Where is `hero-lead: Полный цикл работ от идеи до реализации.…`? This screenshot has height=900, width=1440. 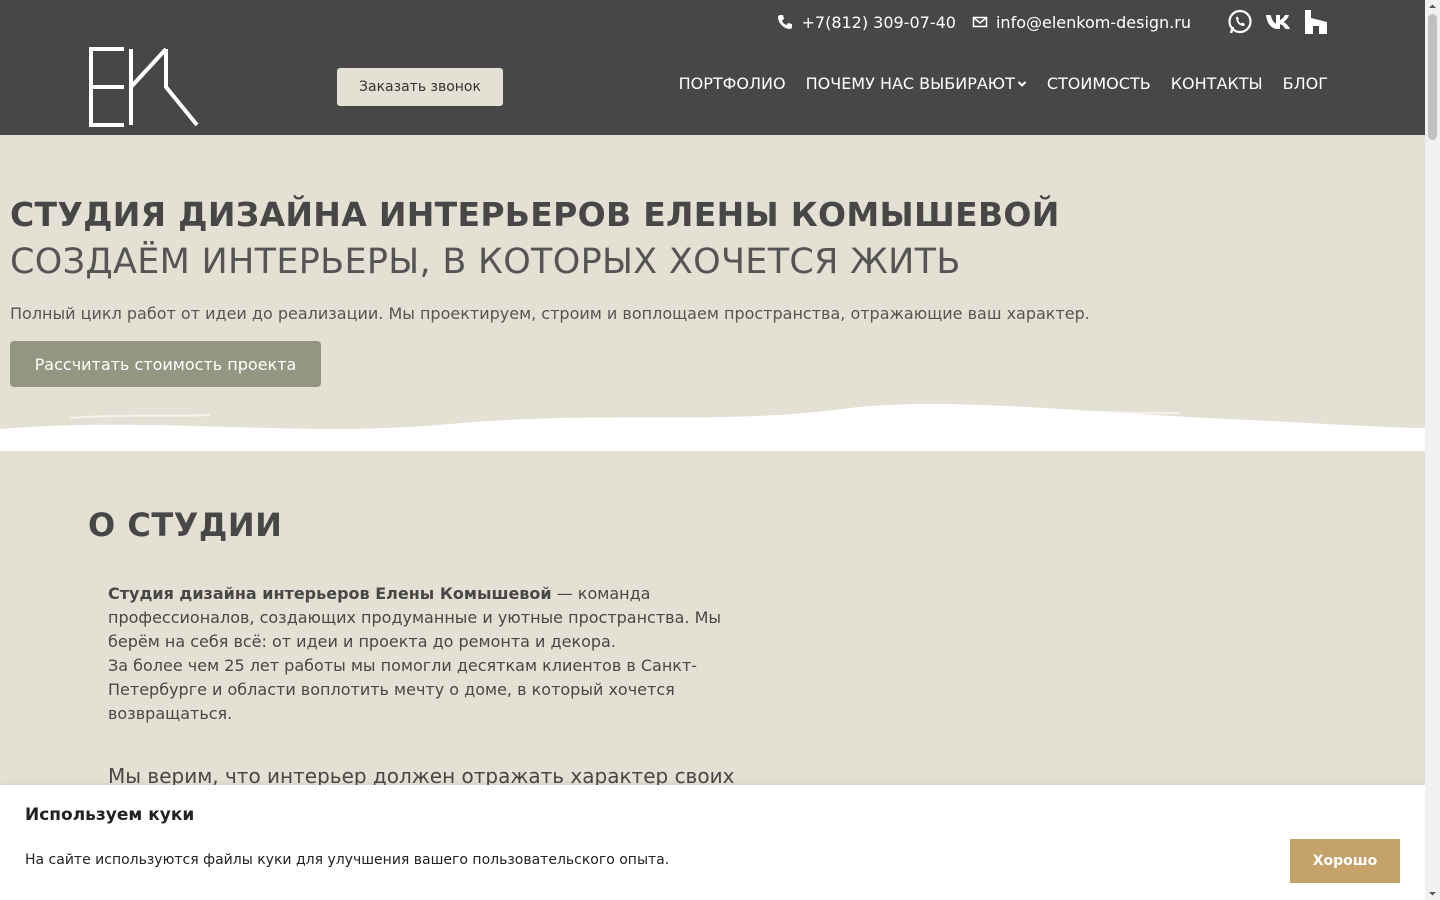 hero-lead: Полный цикл работ от идеи до реализации.… is located at coordinates (550, 313).